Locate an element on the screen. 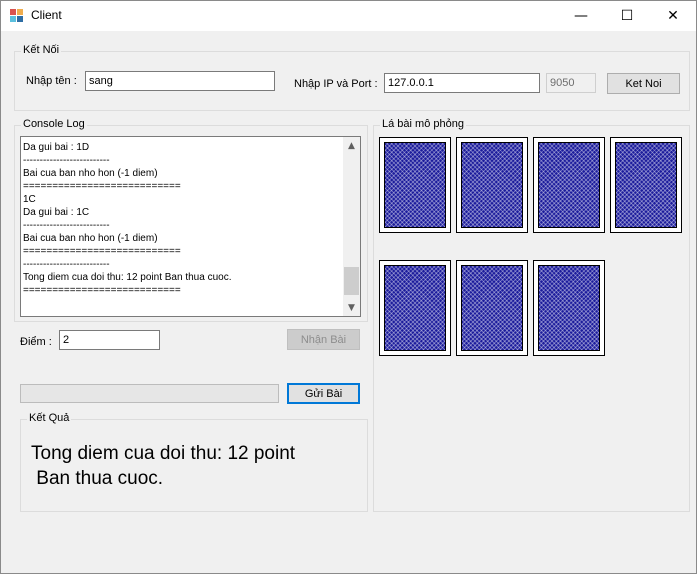 This screenshot has width=697, height=574. send-card-button: Gửi Bài is located at coordinates (323, 393).